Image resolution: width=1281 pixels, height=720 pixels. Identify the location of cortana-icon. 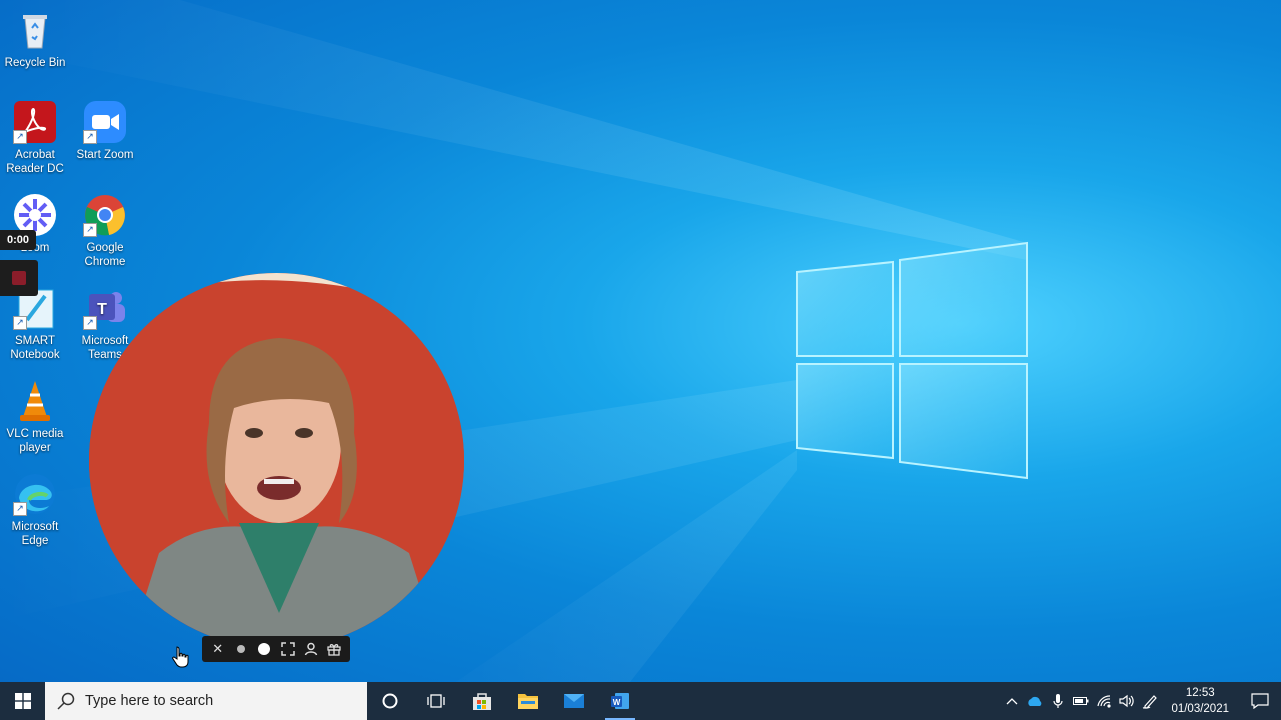
(390, 701).